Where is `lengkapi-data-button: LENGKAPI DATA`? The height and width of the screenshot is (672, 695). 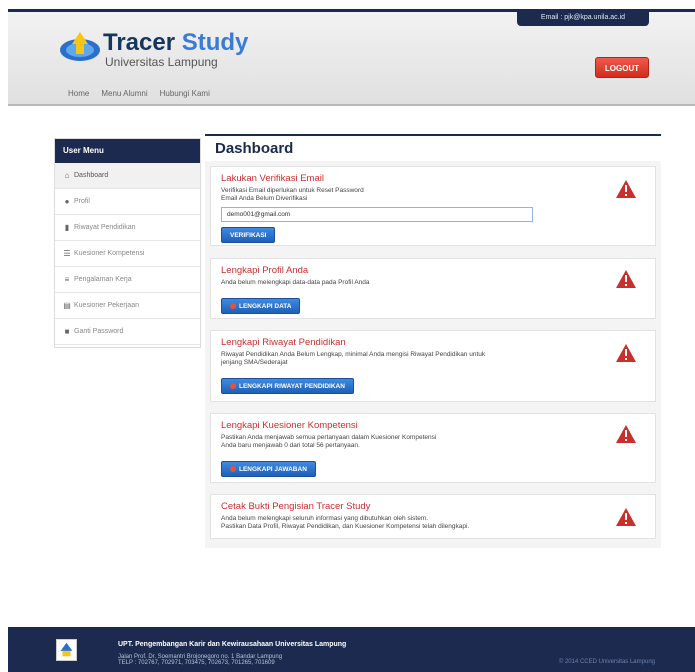
lengkapi-data-button: LENGKAPI DATA is located at coordinates (261, 306).